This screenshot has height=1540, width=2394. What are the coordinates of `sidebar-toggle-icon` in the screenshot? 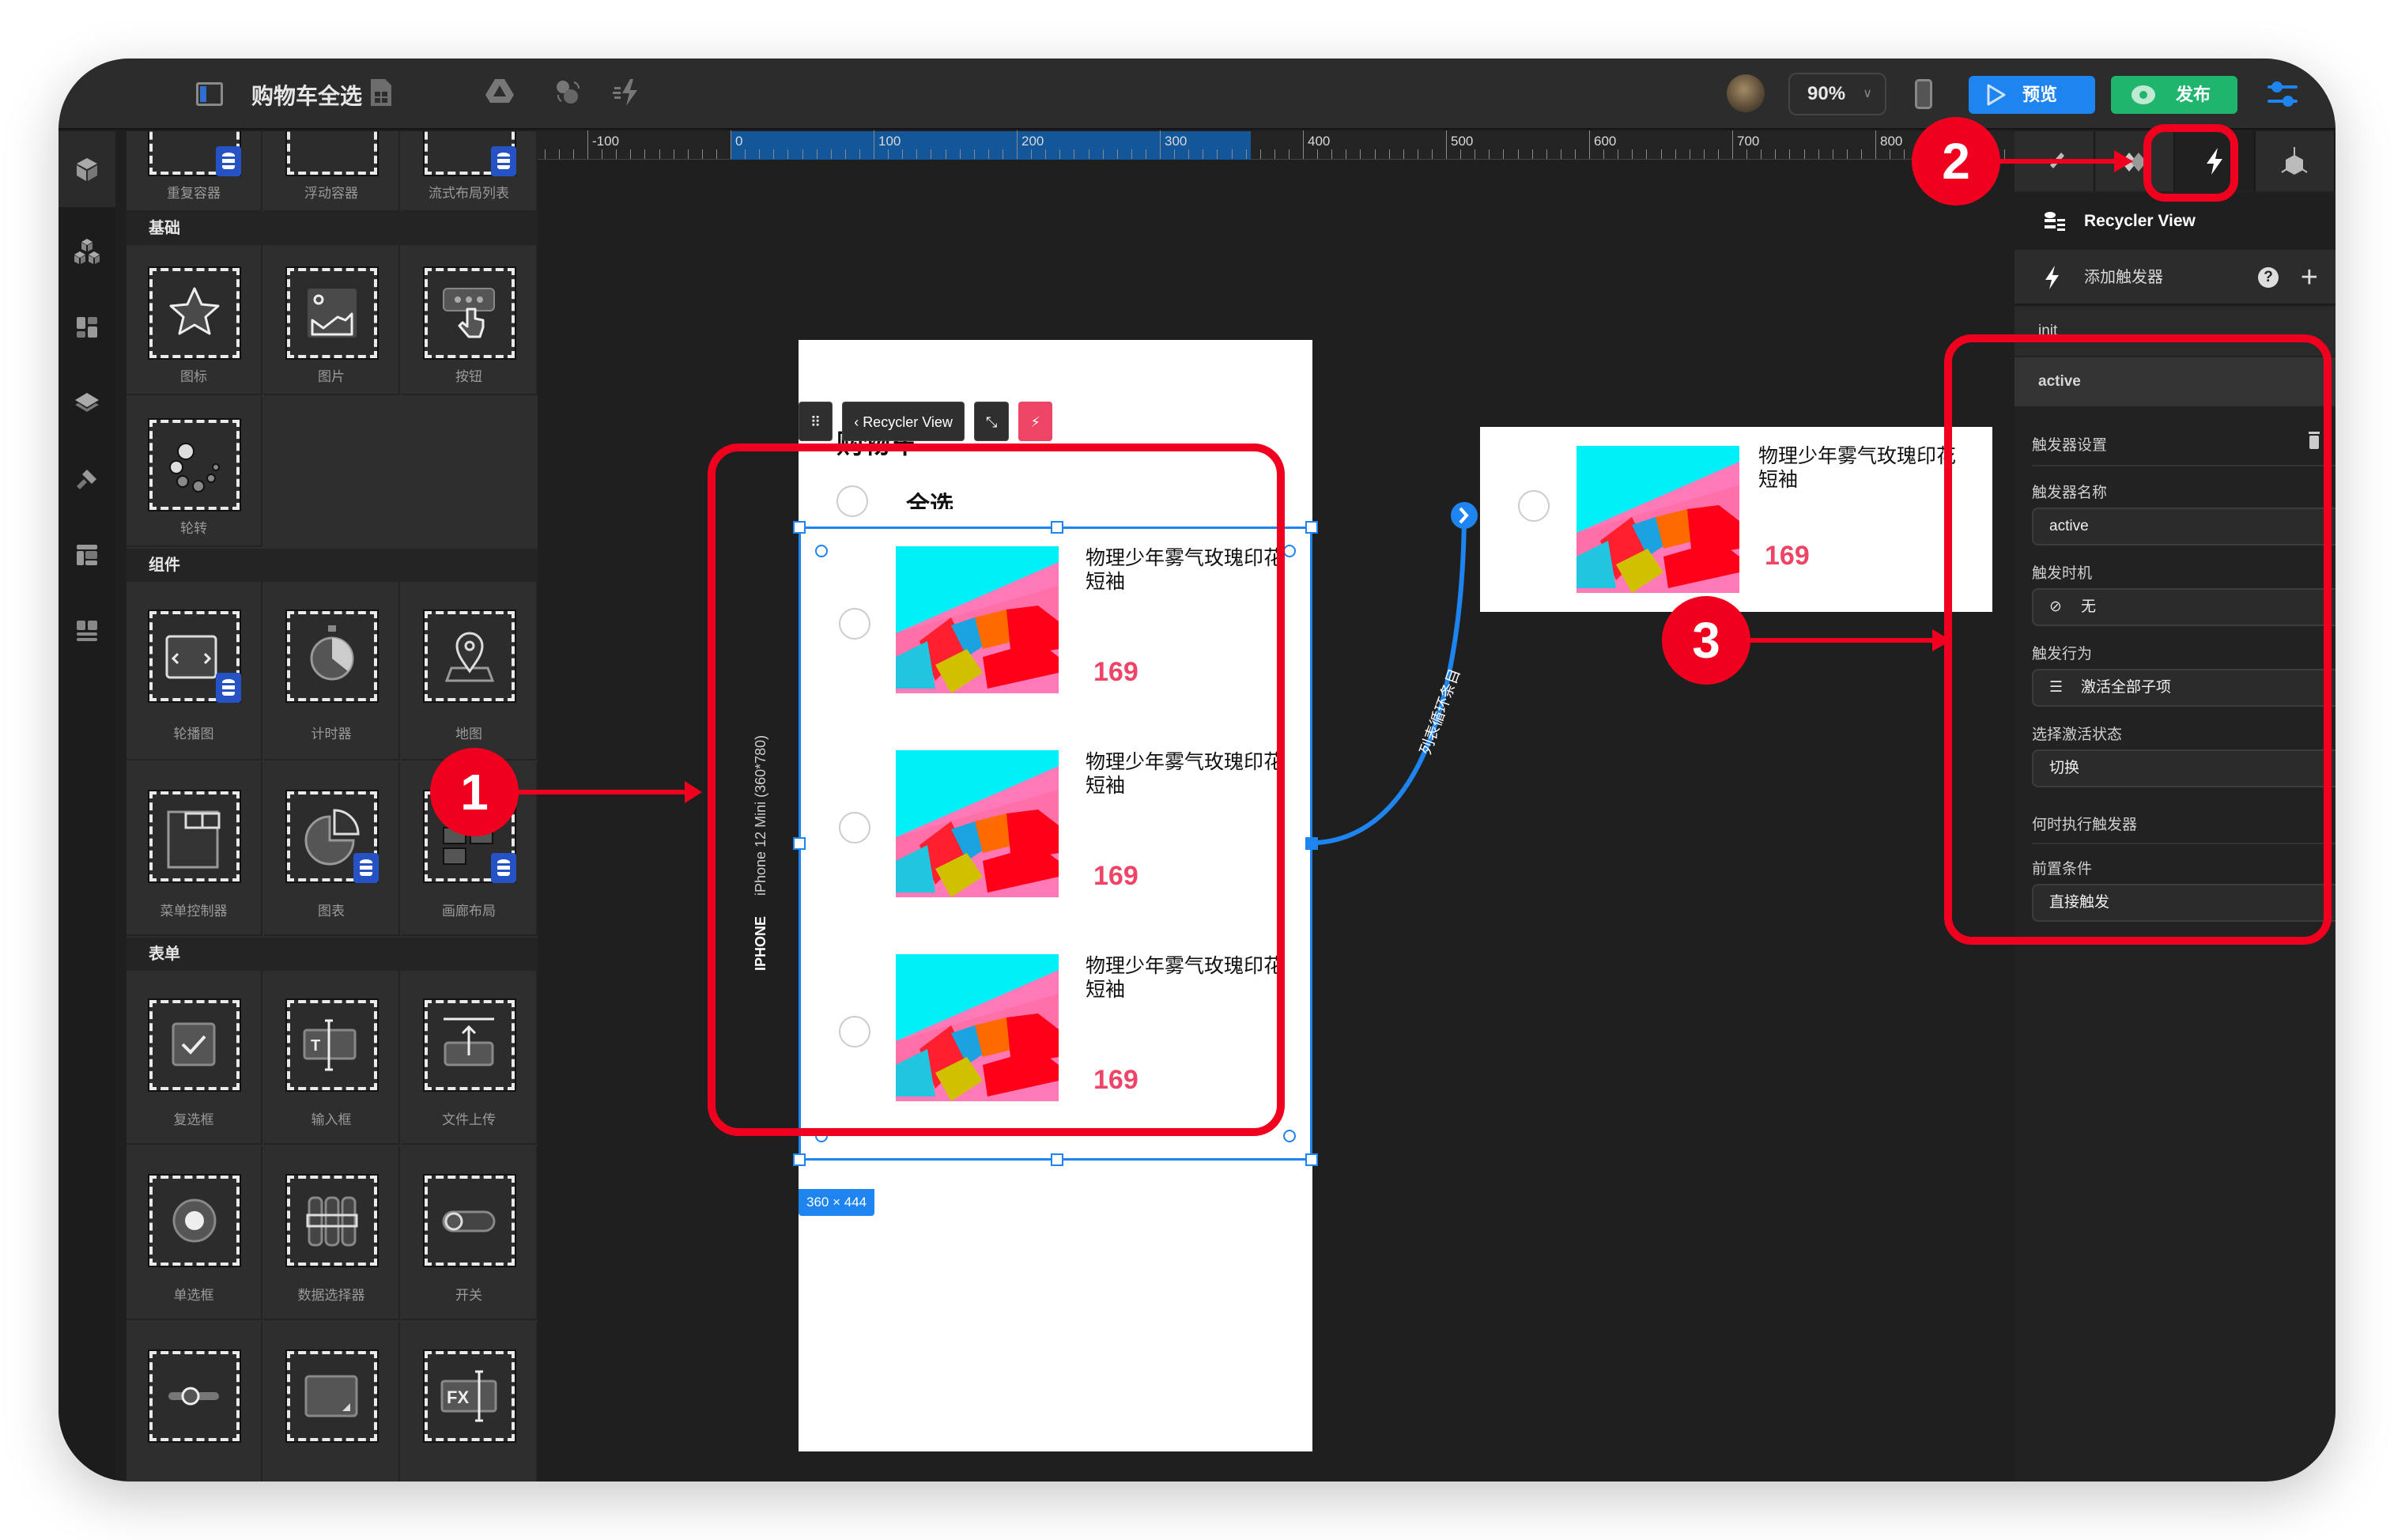 It's located at (209, 94).